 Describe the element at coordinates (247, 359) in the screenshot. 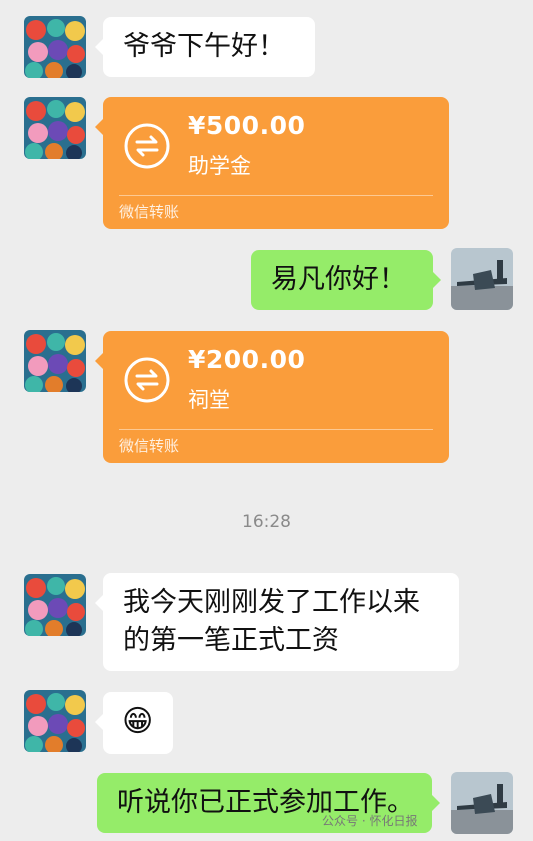

I see `transfer-amount: ¥200.00` at that location.